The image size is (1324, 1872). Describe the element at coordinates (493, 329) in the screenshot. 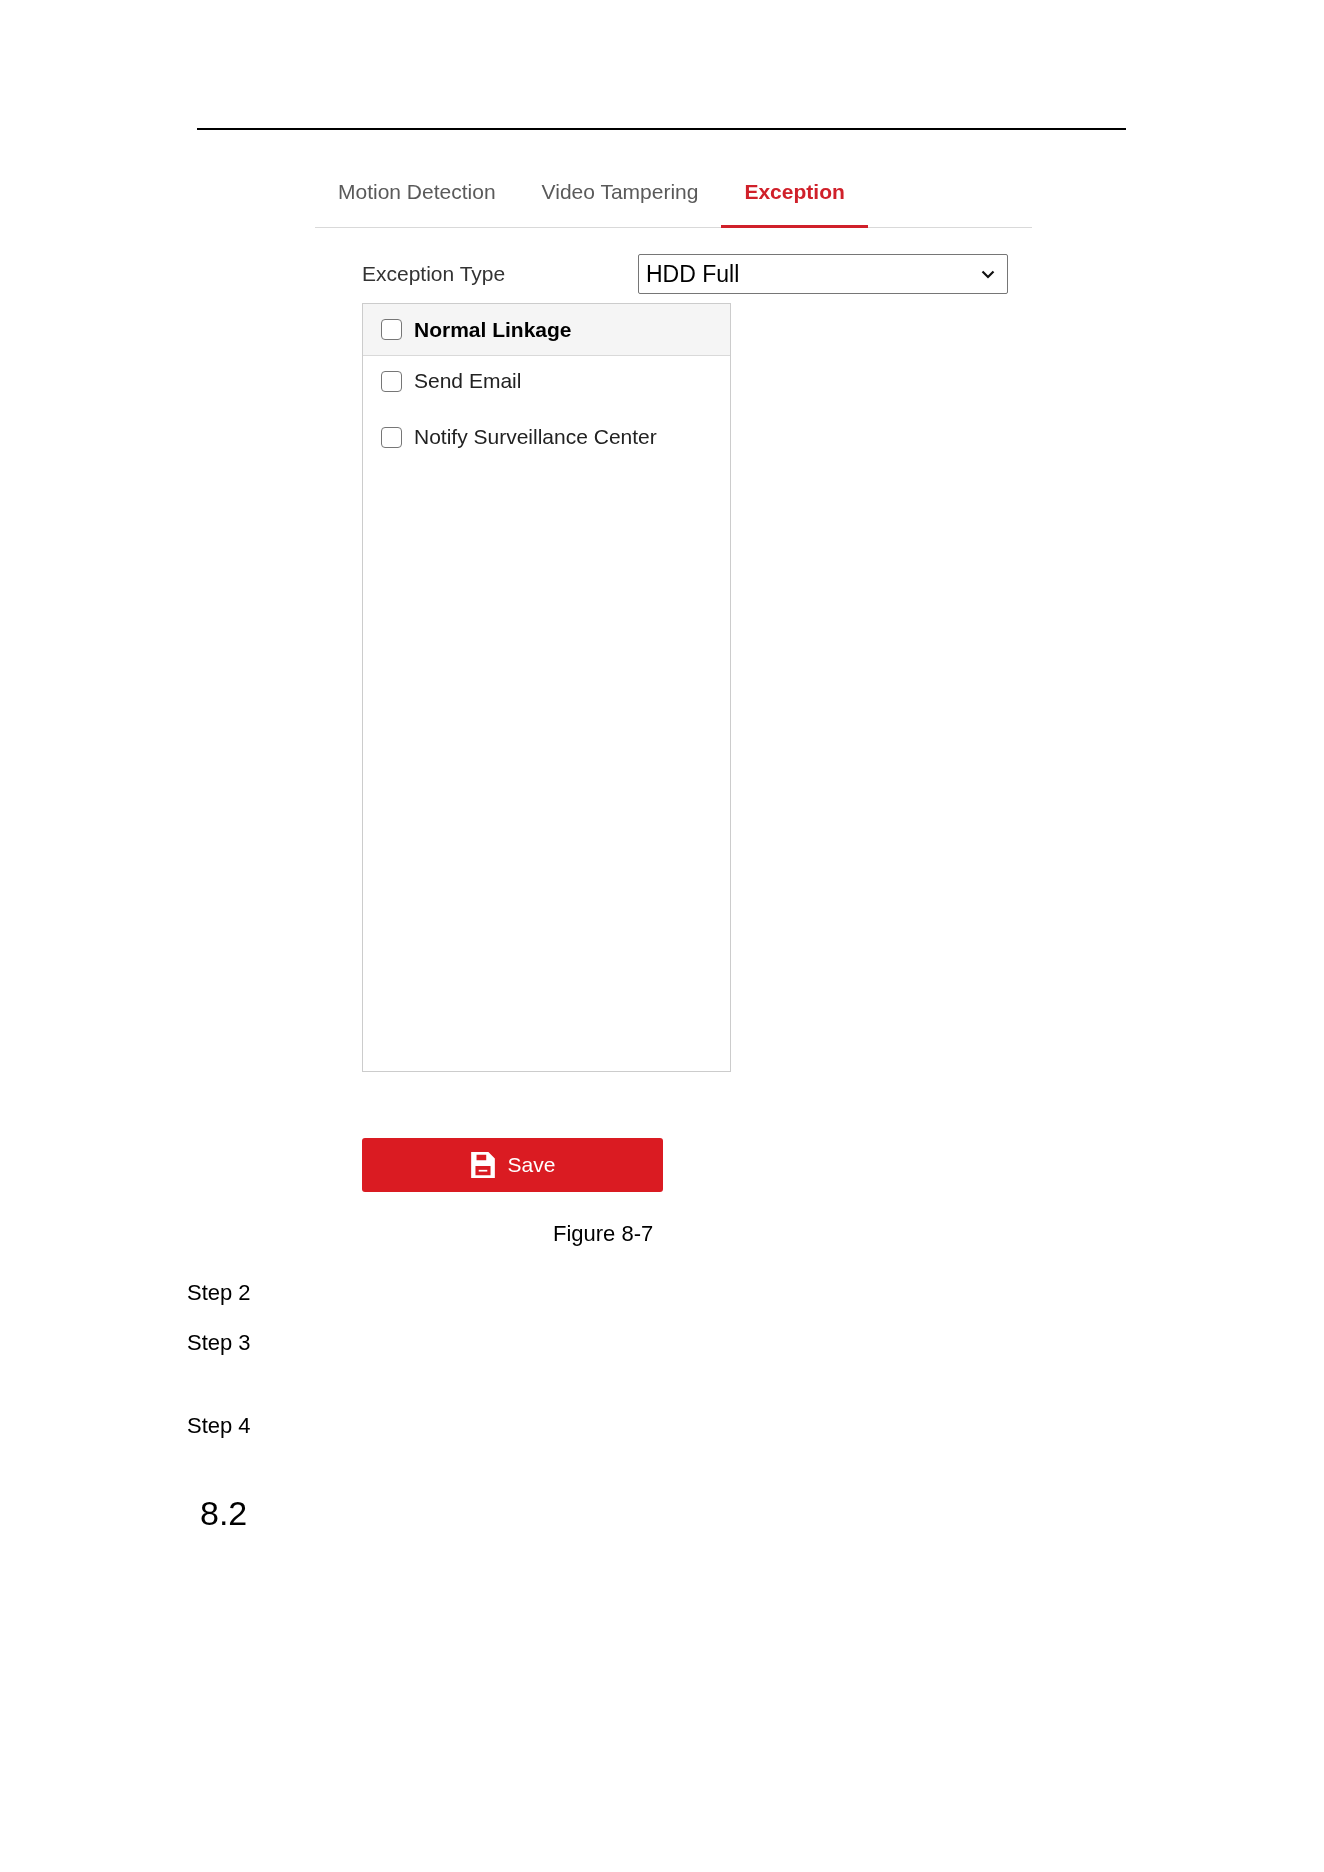

I see `linkage-header-label: Normal Linkage` at that location.